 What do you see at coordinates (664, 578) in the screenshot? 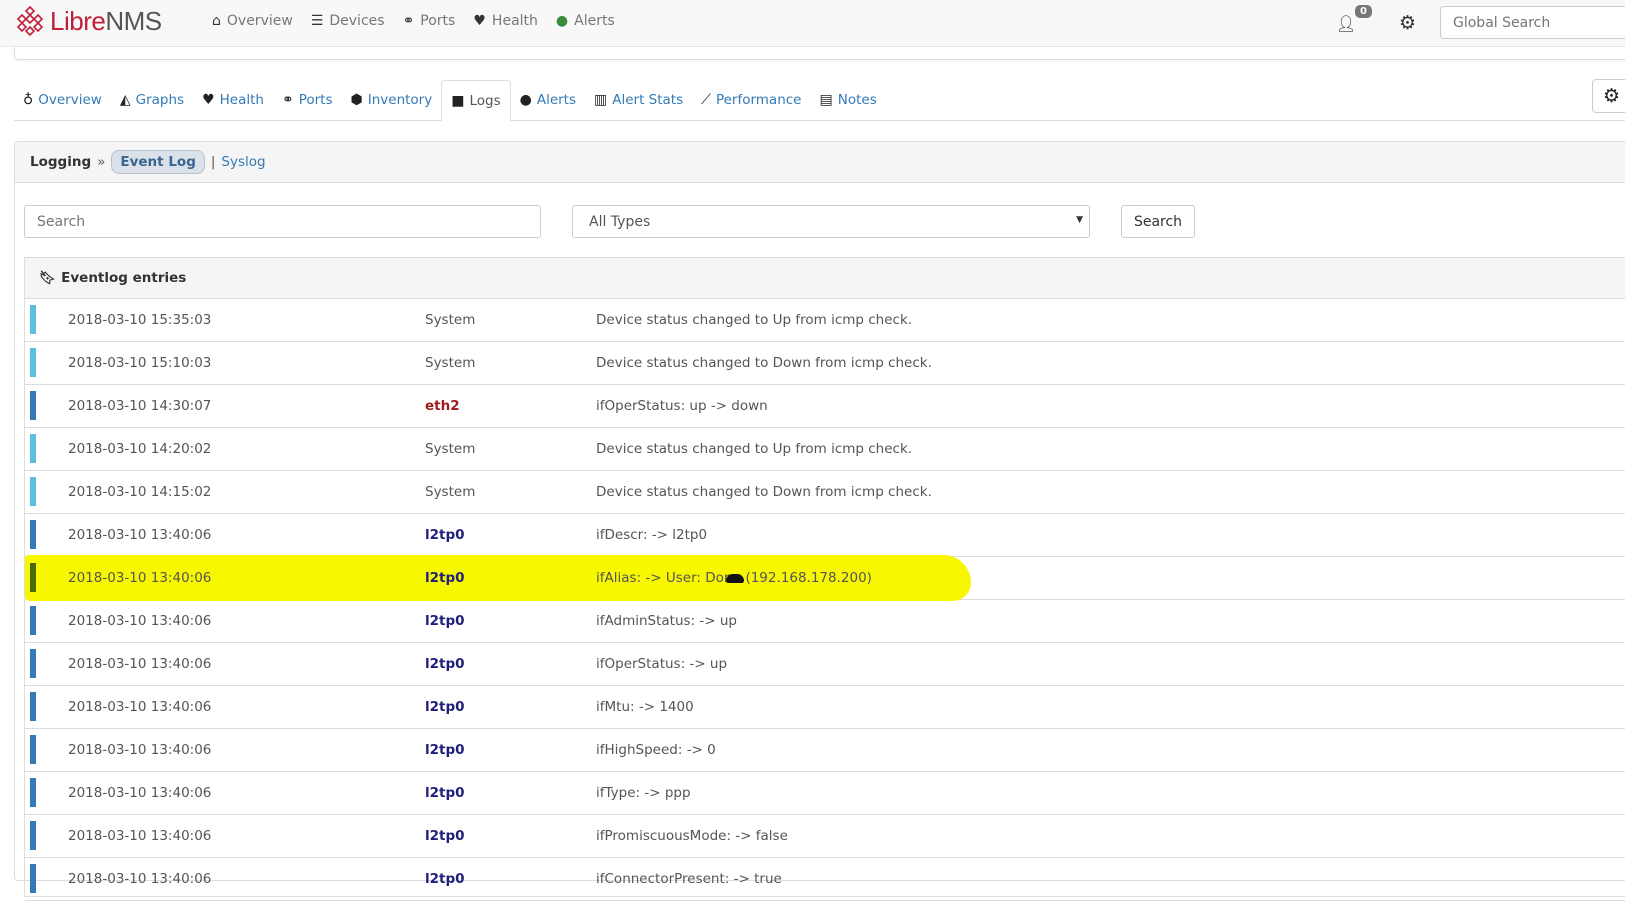
I see `event-message-text: ifAlias: -> User: Don` at bounding box center [664, 578].